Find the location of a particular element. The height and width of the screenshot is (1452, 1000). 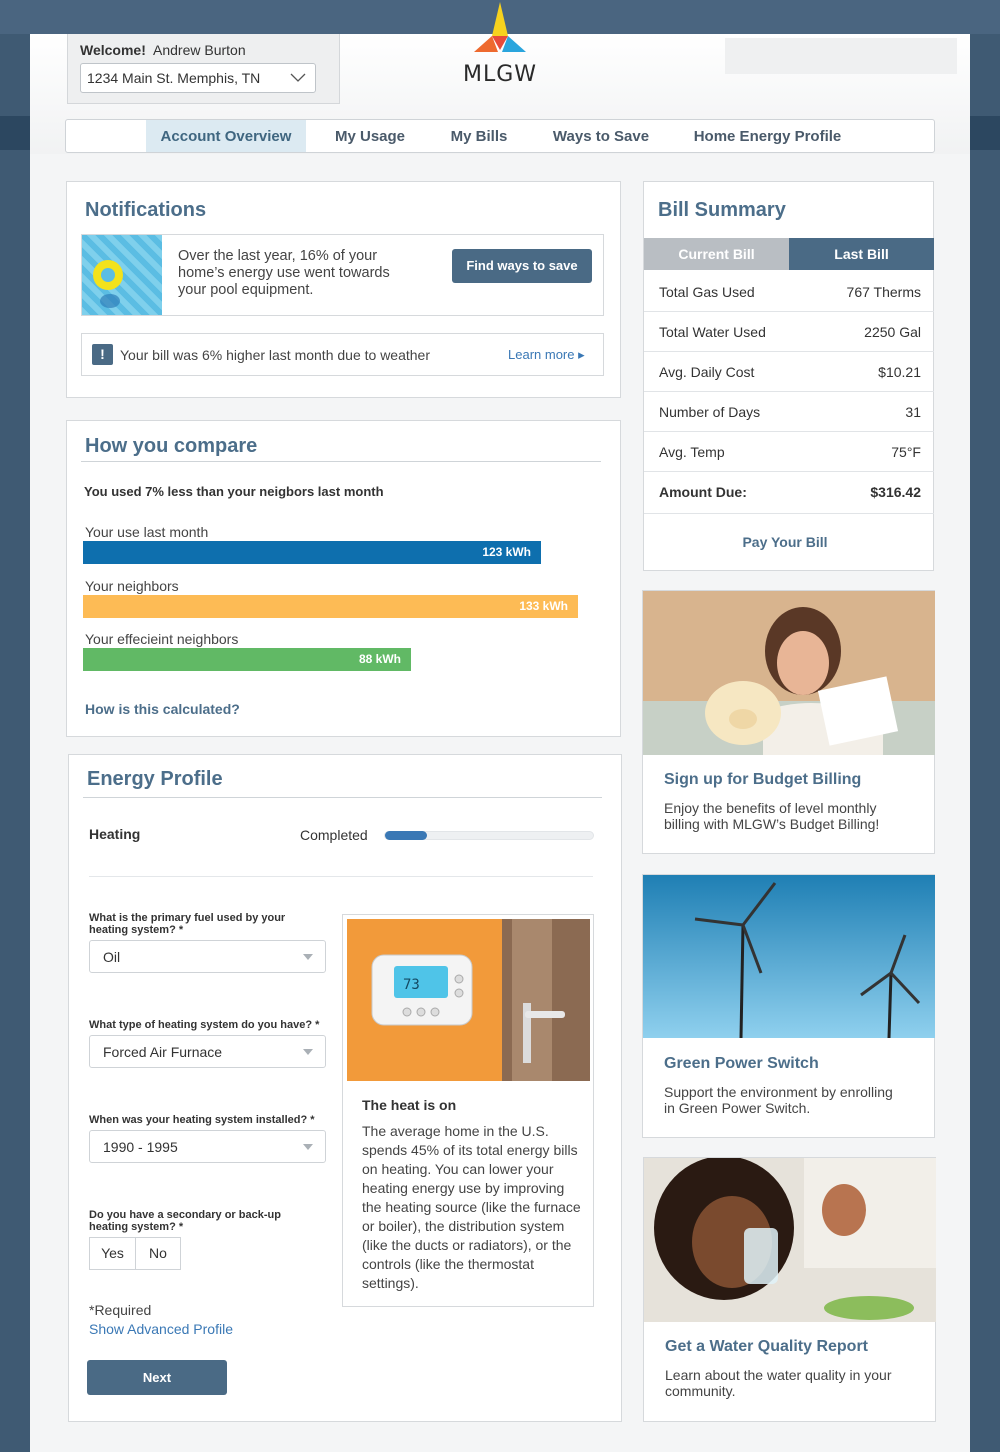

promo-title: Get a Water Quality Report is located at coordinates (766, 1346).